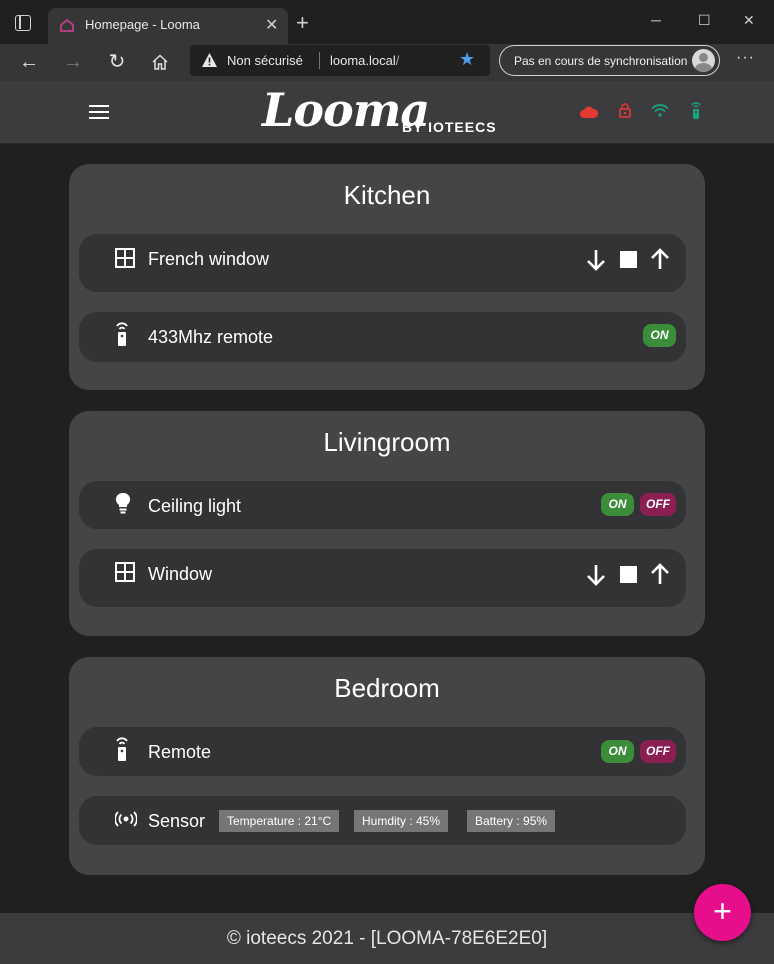 This screenshot has width=774, height=964. What do you see at coordinates (73, 62) in the screenshot?
I see `forward-button: →` at bounding box center [73, 62].